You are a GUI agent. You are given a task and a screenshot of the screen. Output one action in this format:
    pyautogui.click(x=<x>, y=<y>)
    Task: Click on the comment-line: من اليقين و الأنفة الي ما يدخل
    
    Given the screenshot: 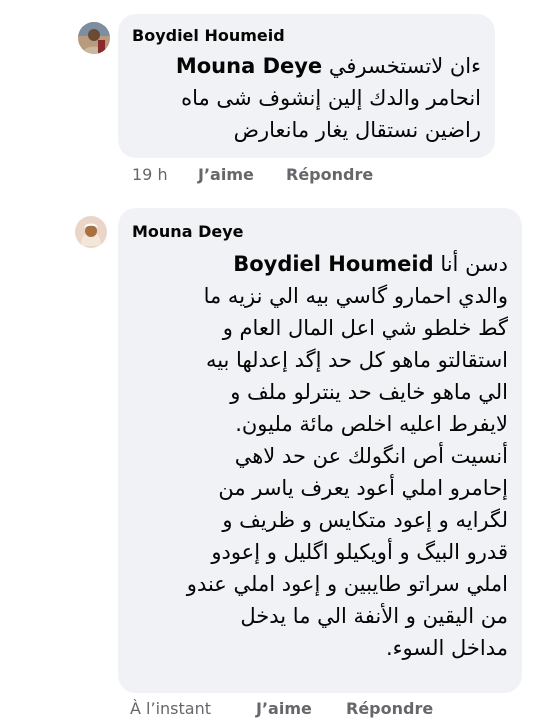 What is the action you would take?
    pyautogui.click(x=374, y=616)
    